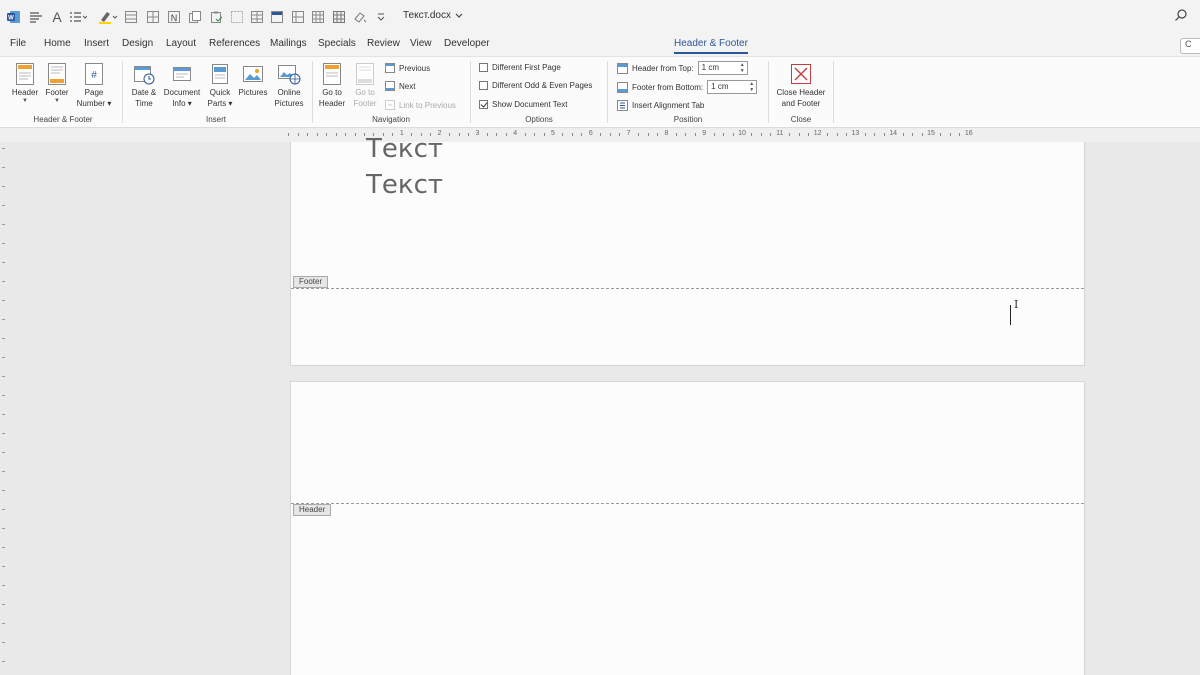 The image size is (1200, 675). What do you see at coordinates (57, 82) in the screenshot?
I see `footer-button: Footer ▼` at bounding box center [57, 82].